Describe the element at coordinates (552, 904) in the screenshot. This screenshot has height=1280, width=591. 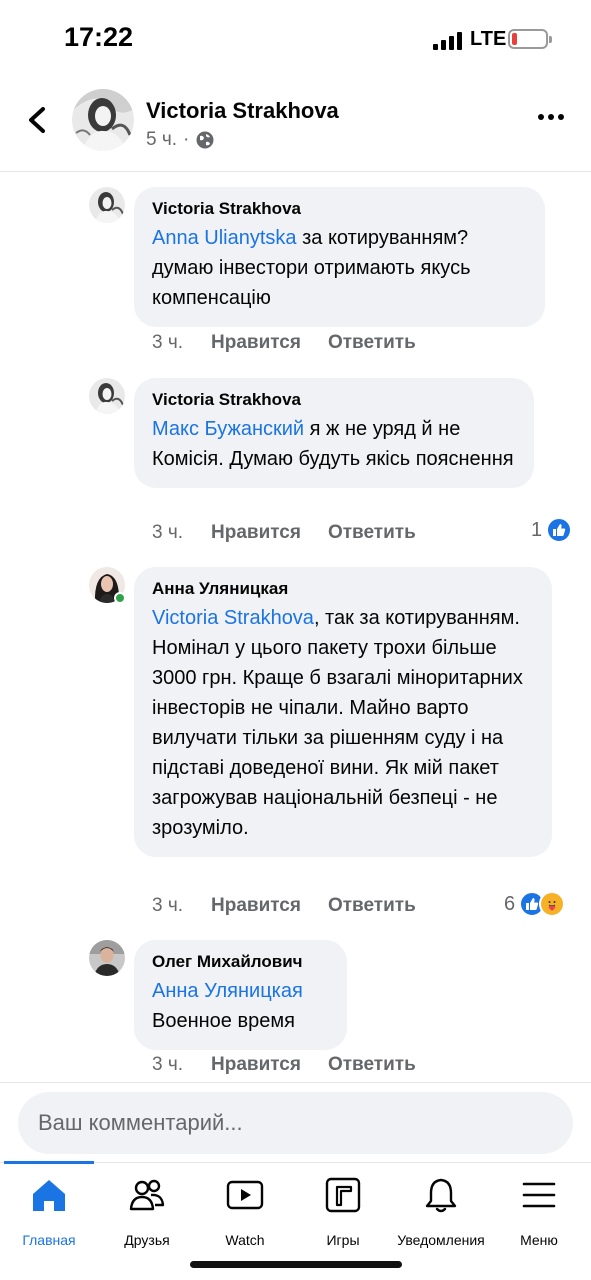
I see `care-reaction-icon` at that location.